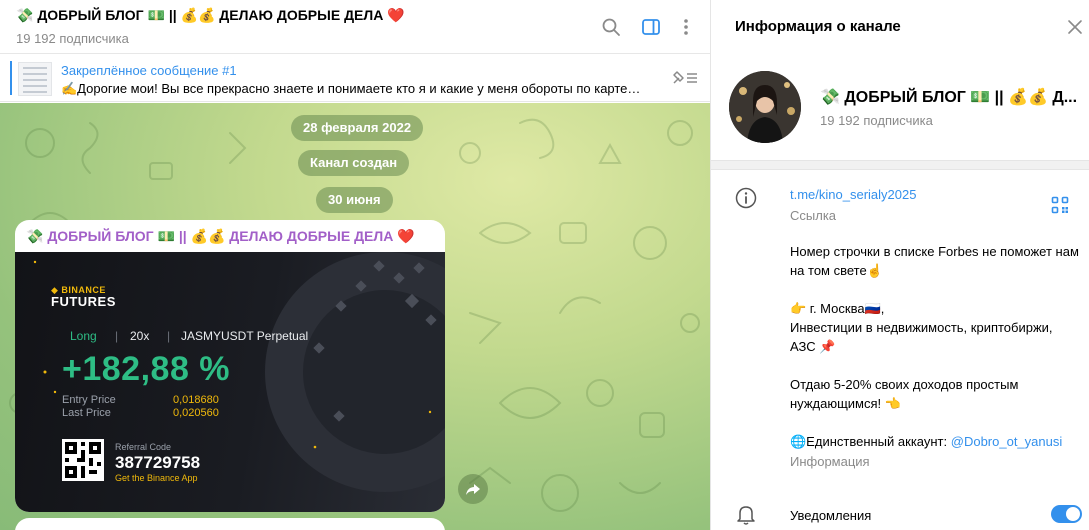  I want to click on more-vertical-icon, so click(686, 27).